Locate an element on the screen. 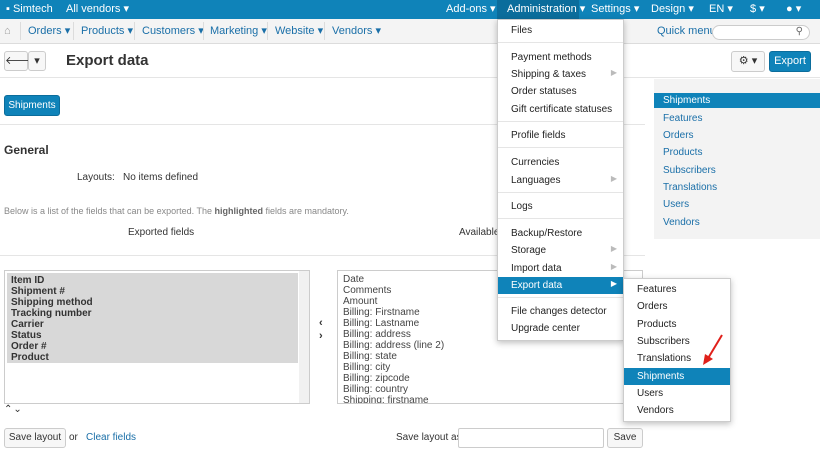 Image resolution: width=820 pixels, height=463 pixels. menu-item-file-changes-detector: File changes detector is located at coordinates (552, 311).